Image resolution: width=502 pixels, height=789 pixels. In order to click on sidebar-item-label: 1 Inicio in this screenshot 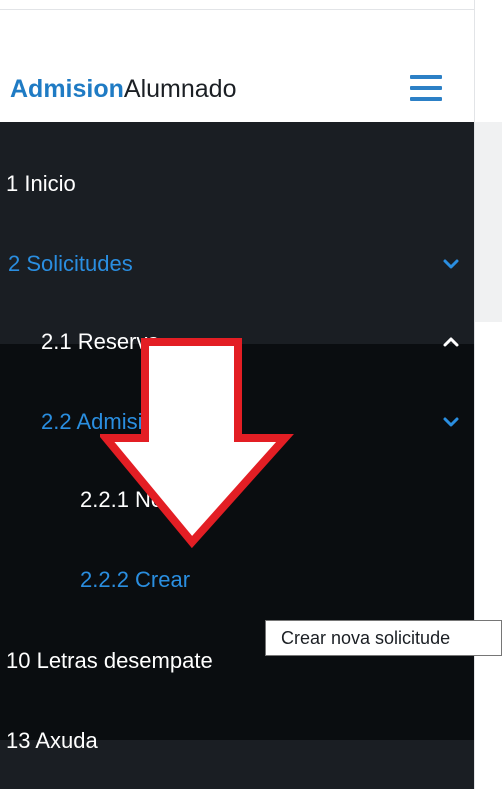, I will do `click(41, 183)`.